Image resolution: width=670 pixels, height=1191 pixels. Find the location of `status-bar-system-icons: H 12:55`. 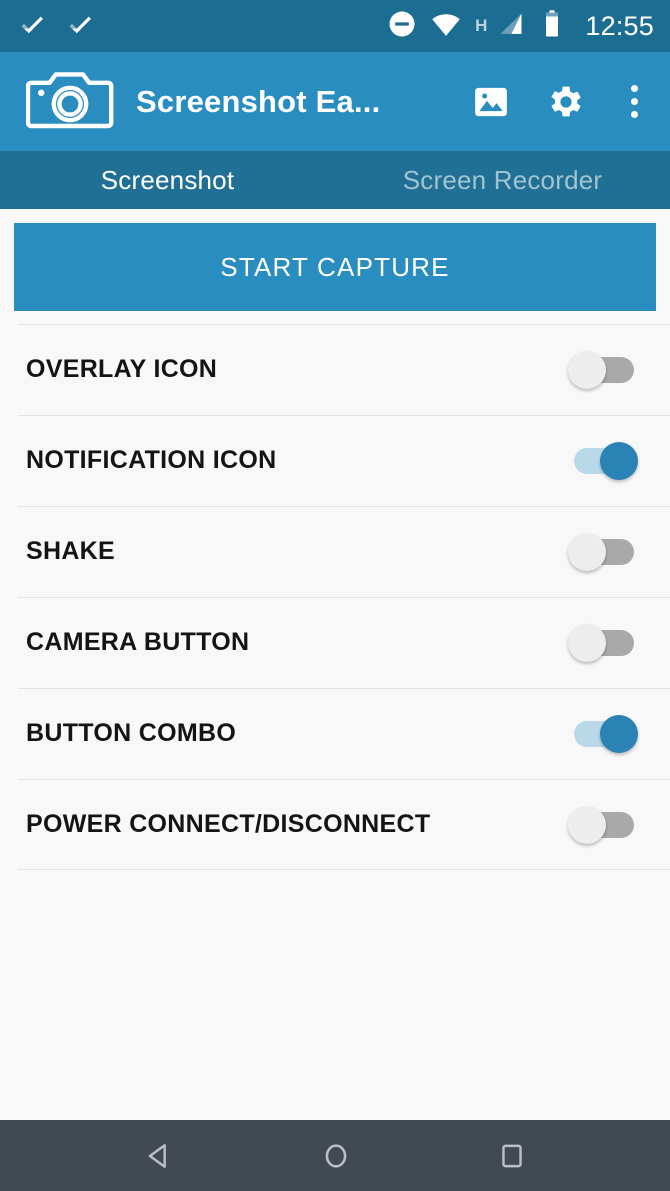

status-bar-system-icons: H 12:55 is located at coordinates (520, 26).